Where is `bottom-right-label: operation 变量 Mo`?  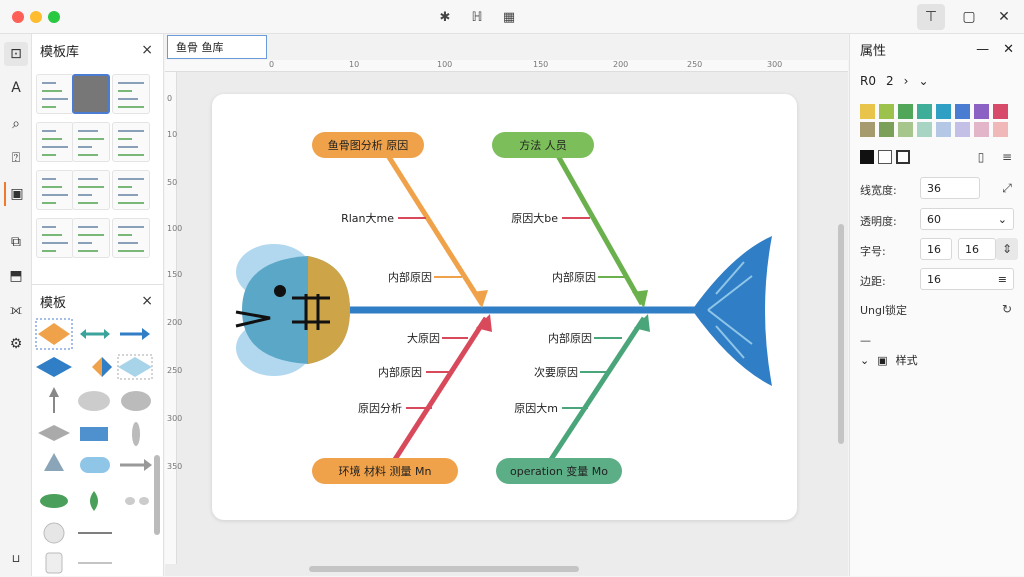
bottom-right-label: operation 变量 Mo is located at coordinates (559, 471).